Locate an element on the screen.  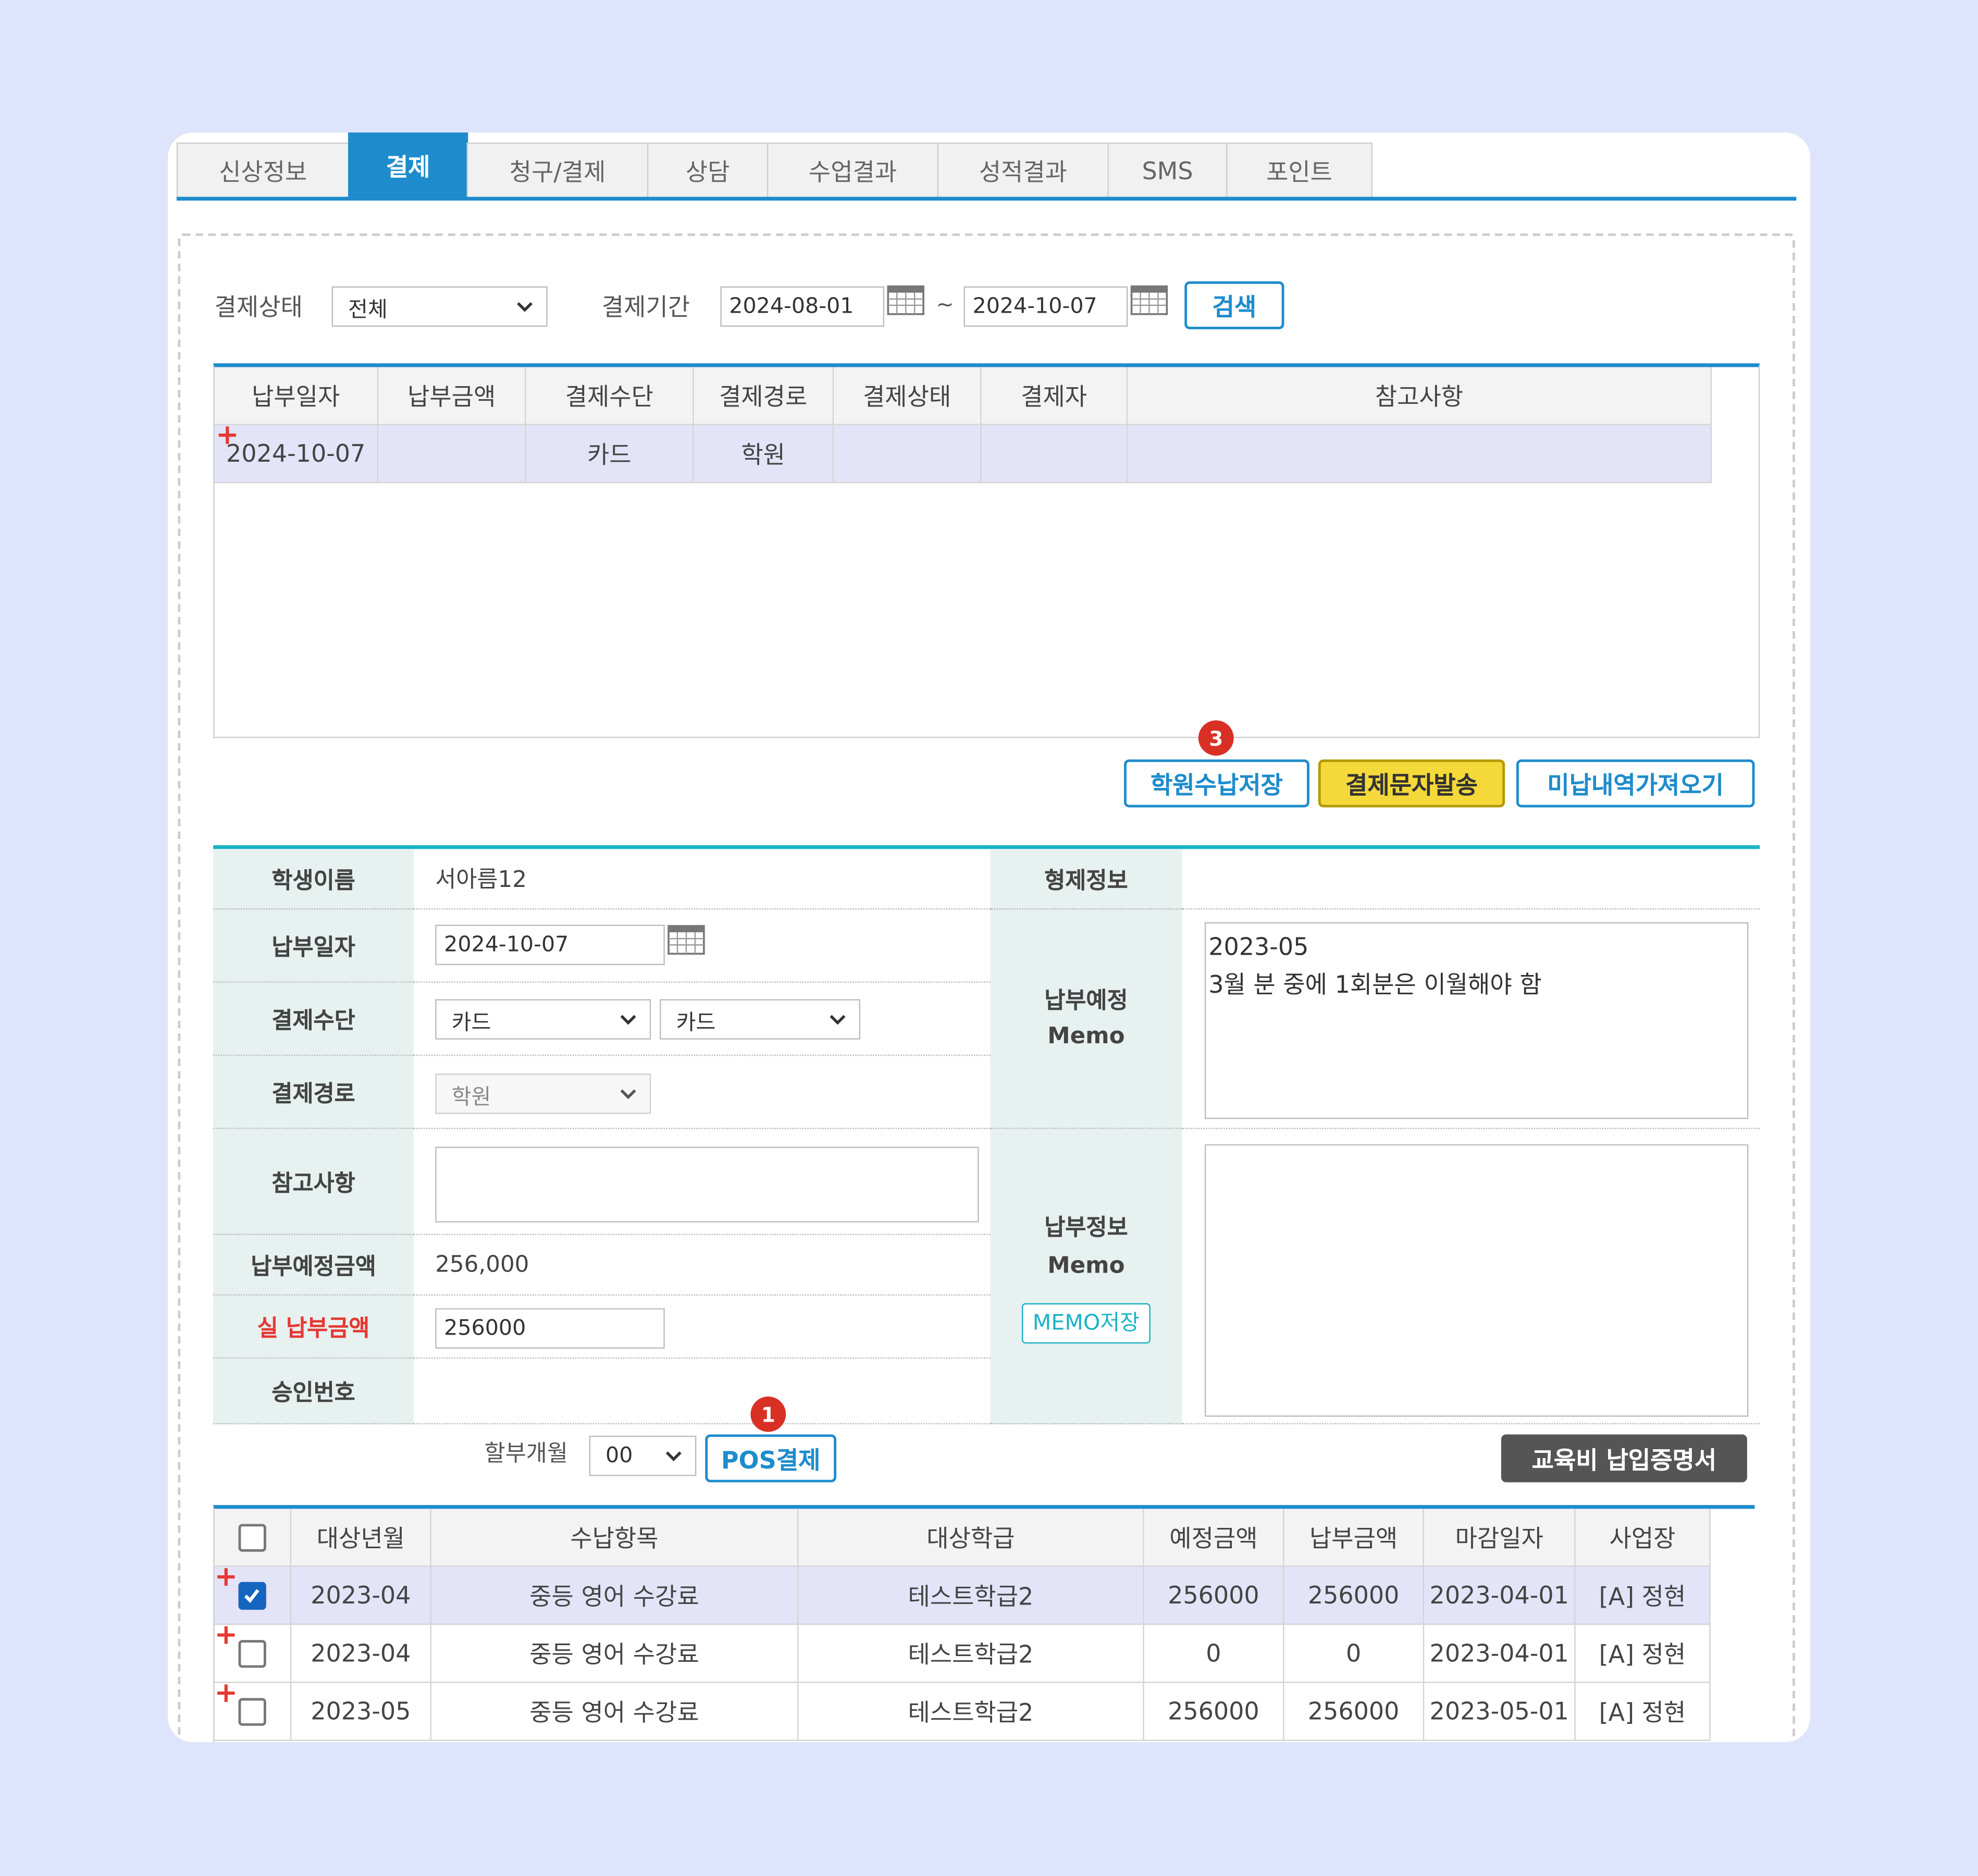
pay-date-input: 2024-10-07 is located at coordinates (550, 944).